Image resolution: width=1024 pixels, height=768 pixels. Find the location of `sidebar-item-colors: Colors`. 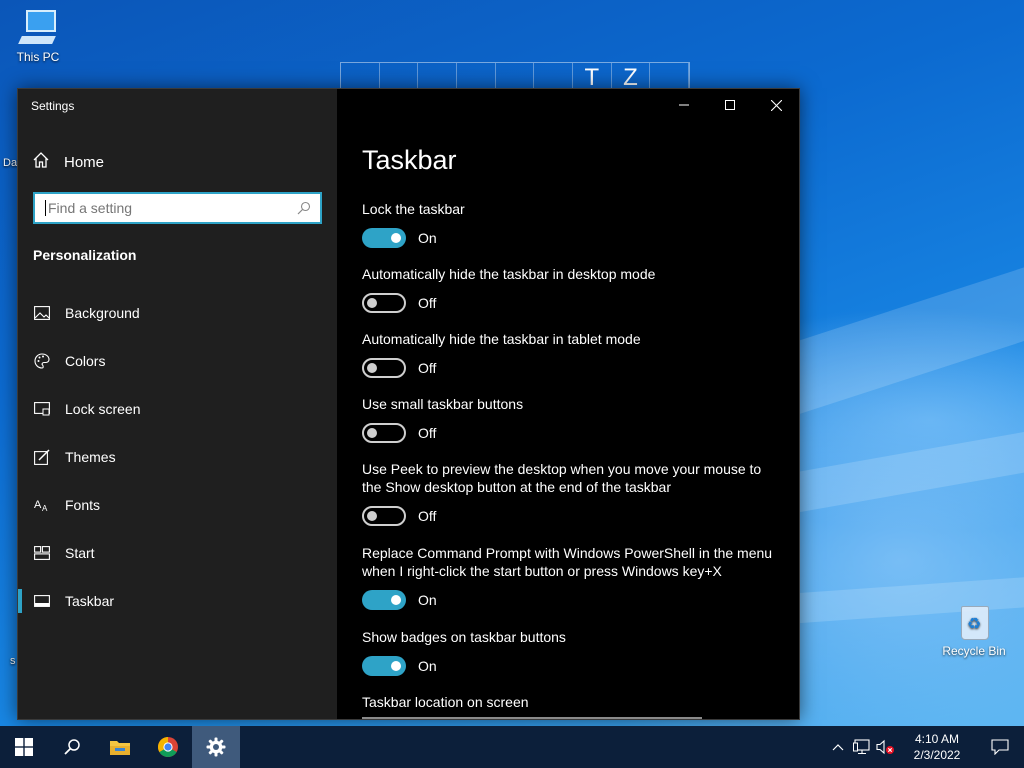

sidebar-item-colors: Colors is located at coordinates (177, 361).